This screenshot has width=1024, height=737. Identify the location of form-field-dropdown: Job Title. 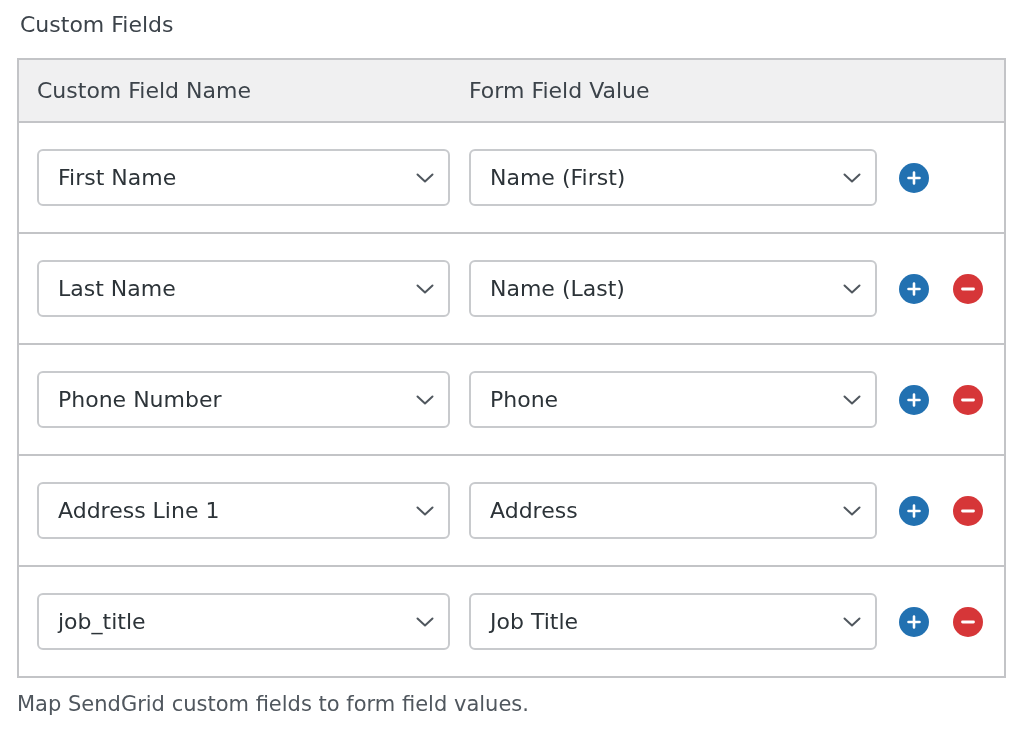
(673, 621).